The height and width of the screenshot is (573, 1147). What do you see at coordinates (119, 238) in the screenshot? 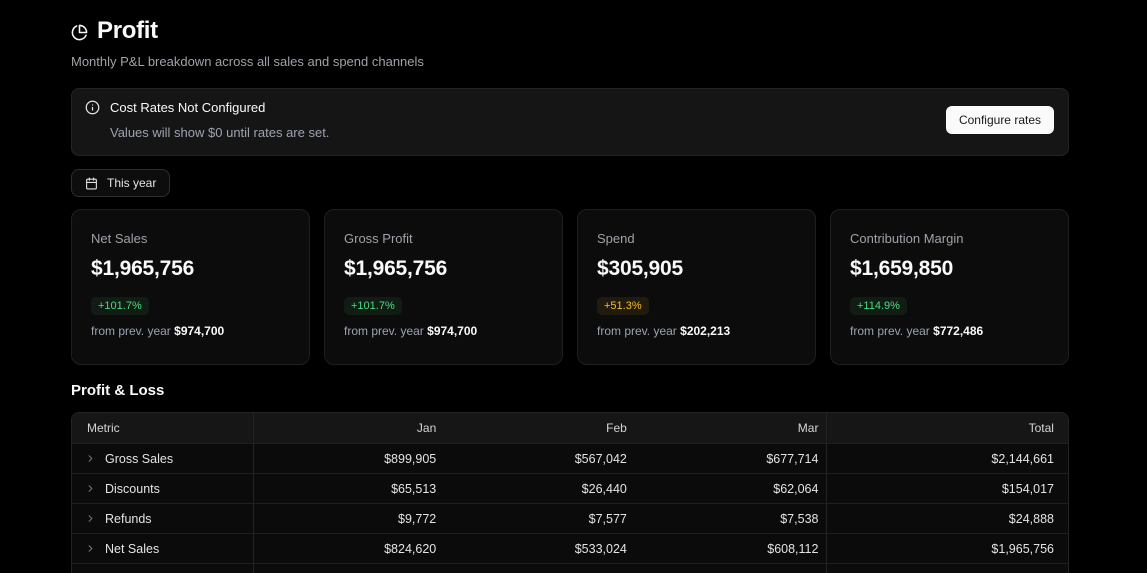
I see `card-label: Net Sales` at bounding box center [119, 238].